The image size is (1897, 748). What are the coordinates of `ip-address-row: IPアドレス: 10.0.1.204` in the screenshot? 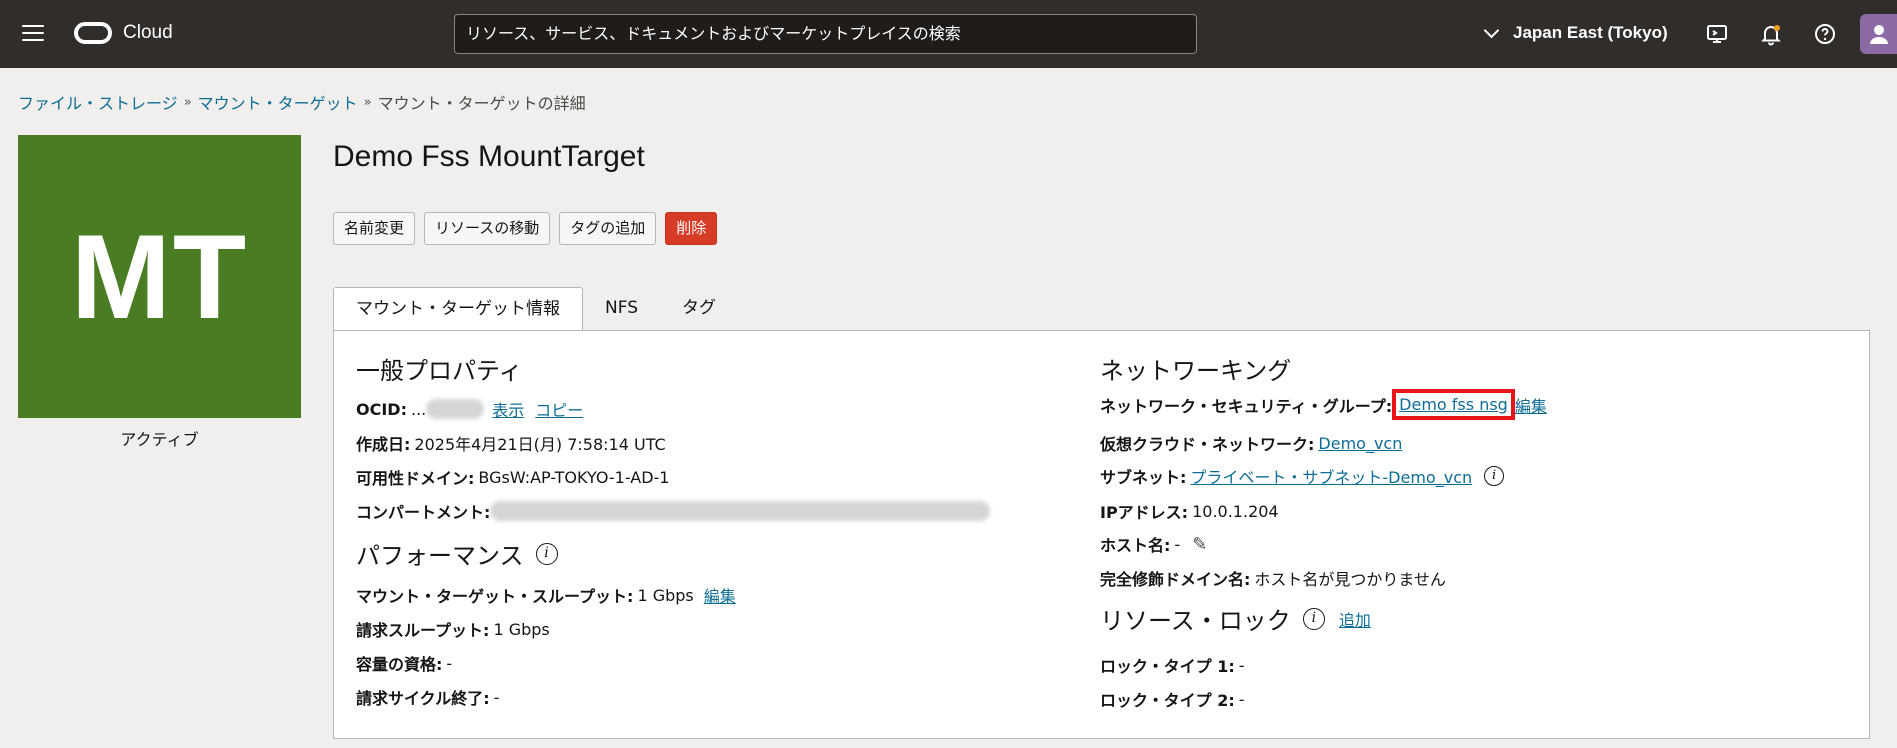 It's located at (1189, 511).